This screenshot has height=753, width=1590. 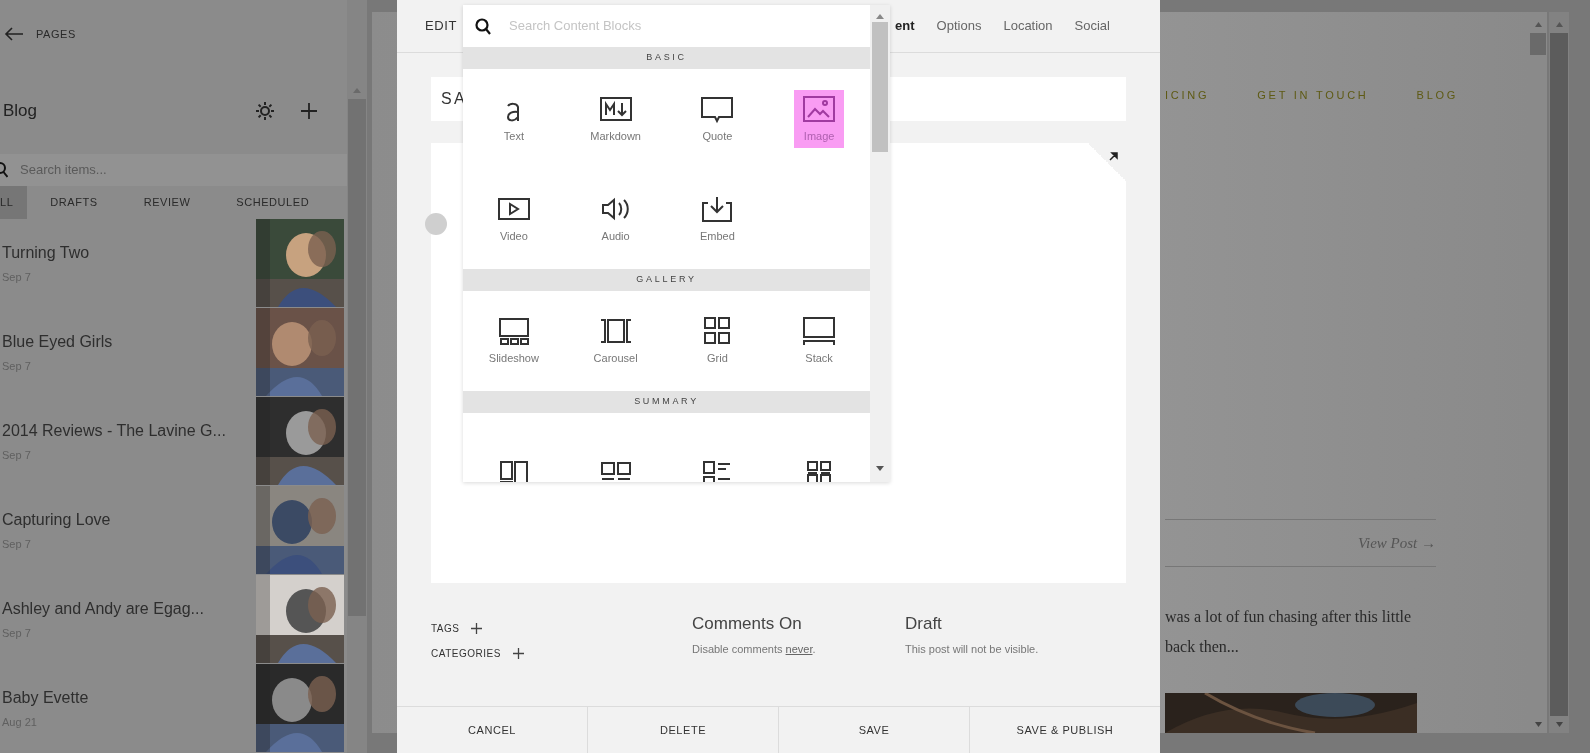 What do you see at coordinates (615, 119) in the screenshot?
I see `content-block-option: Markdown` at bounding box center [615, 119].